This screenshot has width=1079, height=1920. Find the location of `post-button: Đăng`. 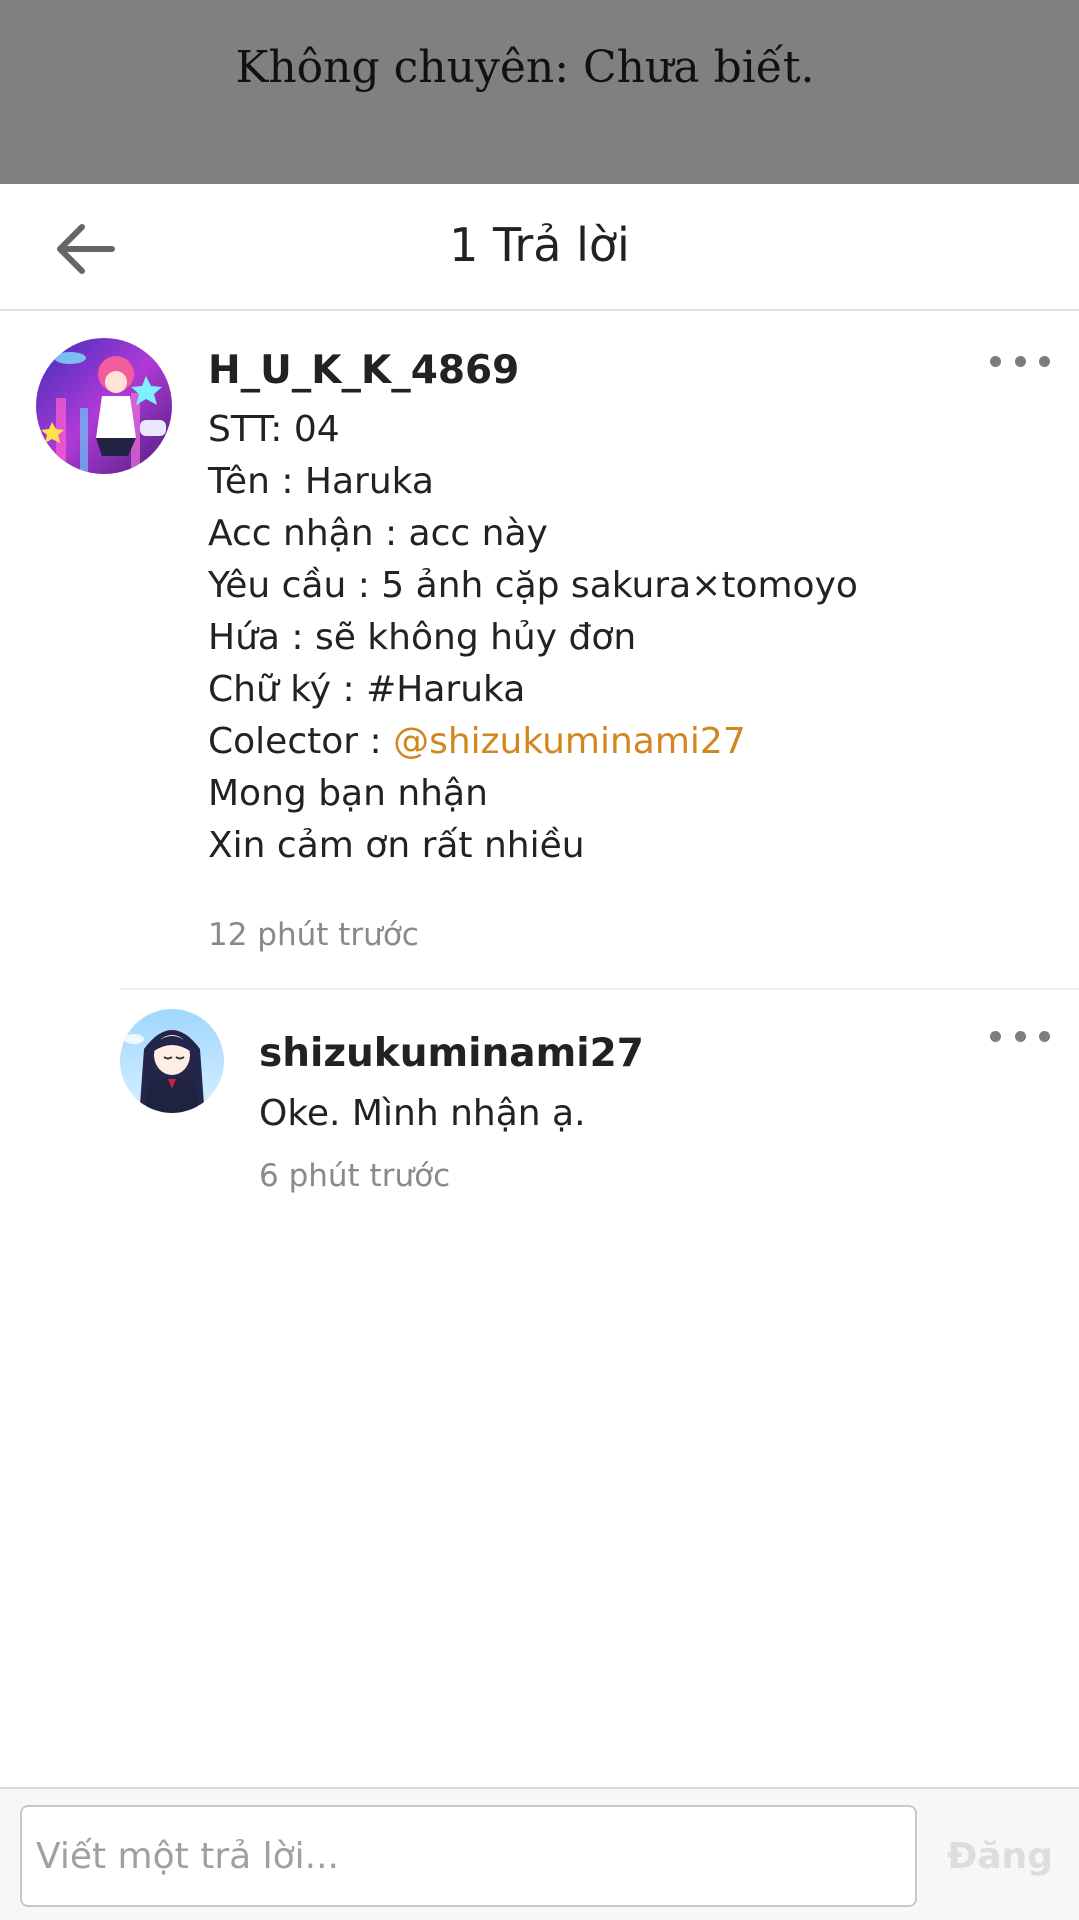

post-button: Đăng is located at coordinates (1000, 1856).